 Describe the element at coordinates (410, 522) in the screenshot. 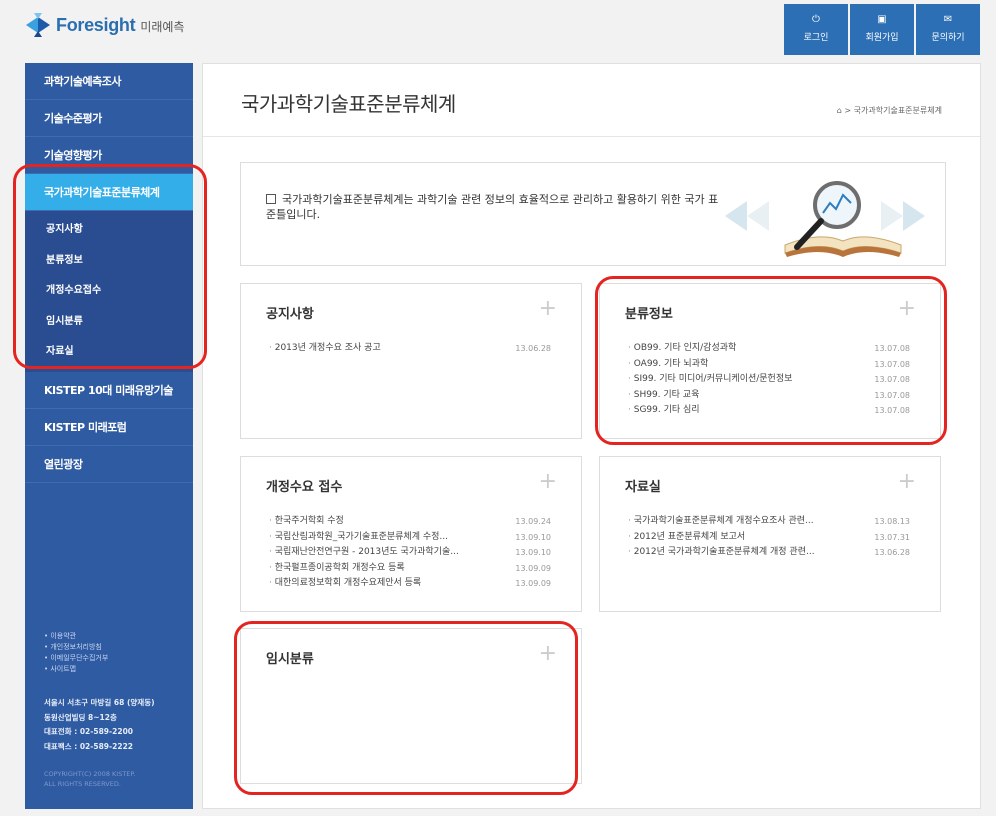

I see `list-item: 한국주거학회 수정 13.09.24` at that location.